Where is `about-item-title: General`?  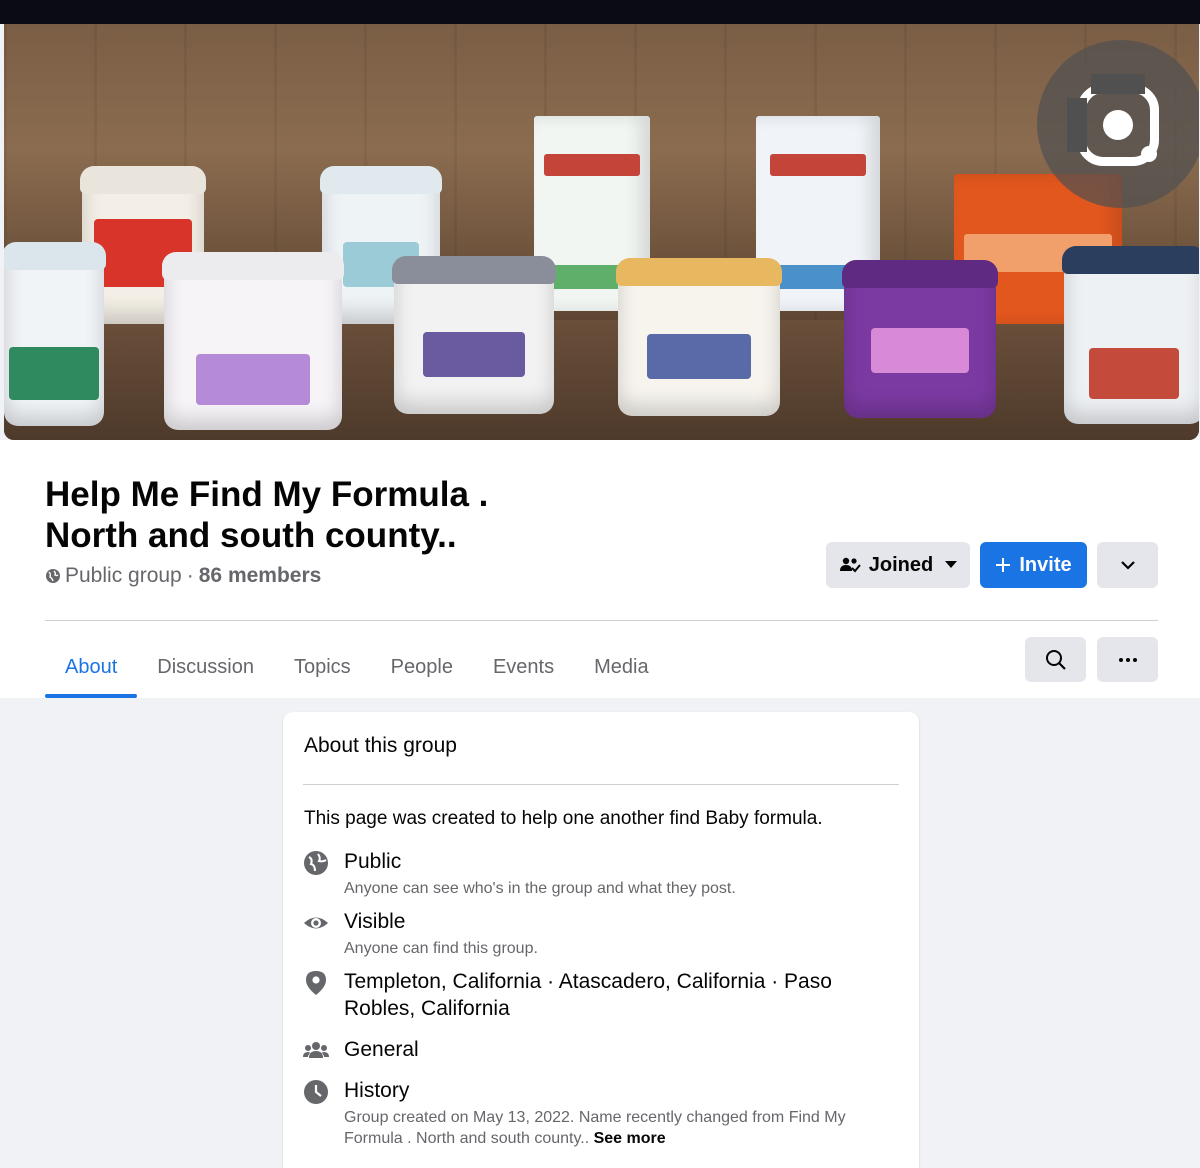 about-item-title: General is located at coordinates (381, 1049).